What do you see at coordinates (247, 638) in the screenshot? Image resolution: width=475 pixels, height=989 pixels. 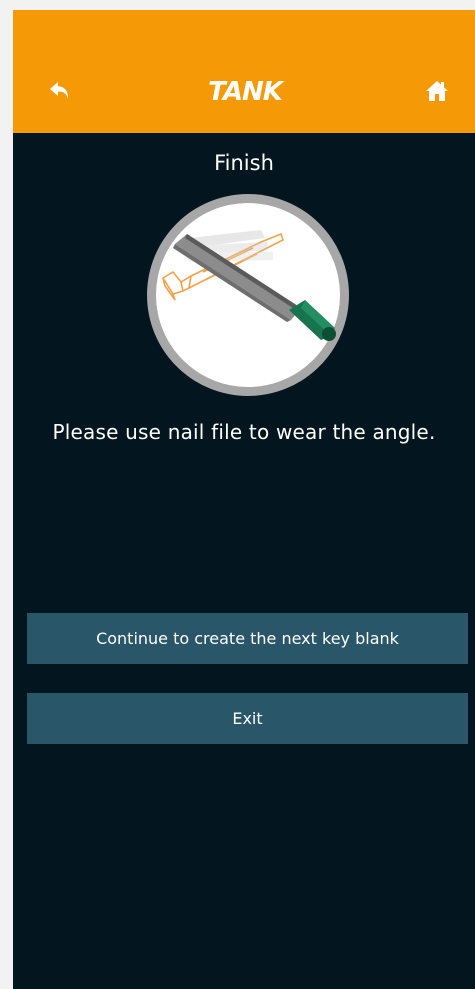 I see `continue-button: Continue to create the next key blank` at bounding box center [247, 638].